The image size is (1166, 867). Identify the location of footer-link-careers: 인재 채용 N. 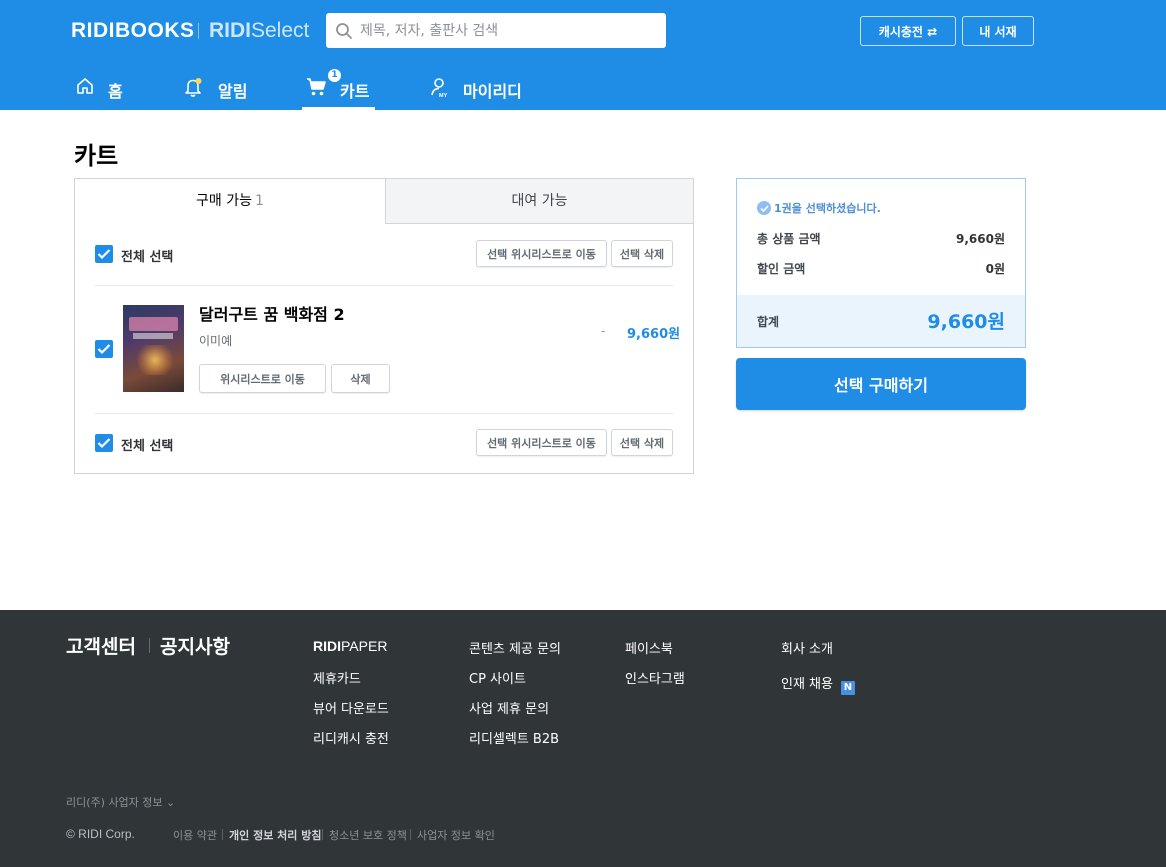
(818, 684).